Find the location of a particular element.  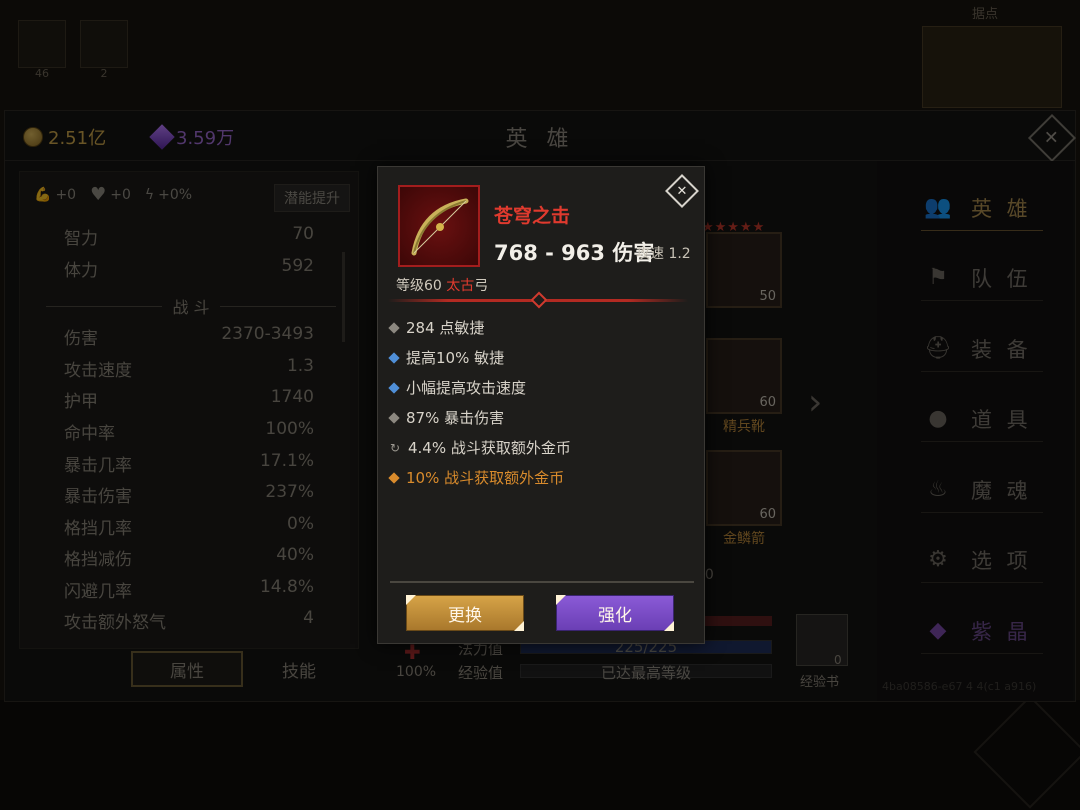

orange-diamond-icon is located at coordinates (394, 477).